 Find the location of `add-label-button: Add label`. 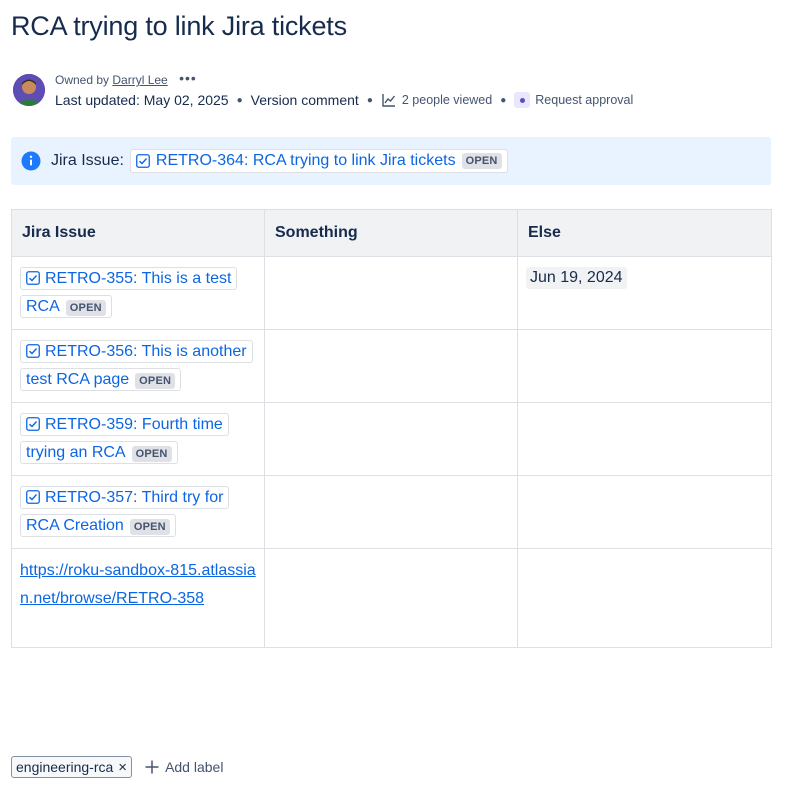

add-label-button: Add label is located at coordinates (183, 767).